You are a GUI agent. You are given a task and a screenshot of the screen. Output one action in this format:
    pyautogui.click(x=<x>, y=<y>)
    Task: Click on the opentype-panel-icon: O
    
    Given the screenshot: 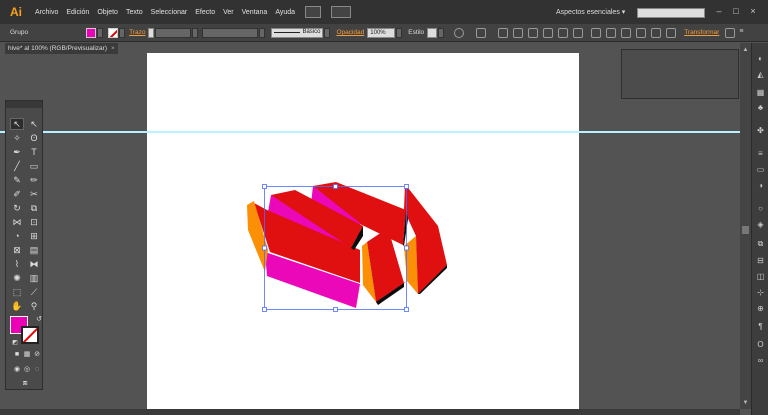 What is the action you would take?
    pyautogui.click(x=760, y=344)
    